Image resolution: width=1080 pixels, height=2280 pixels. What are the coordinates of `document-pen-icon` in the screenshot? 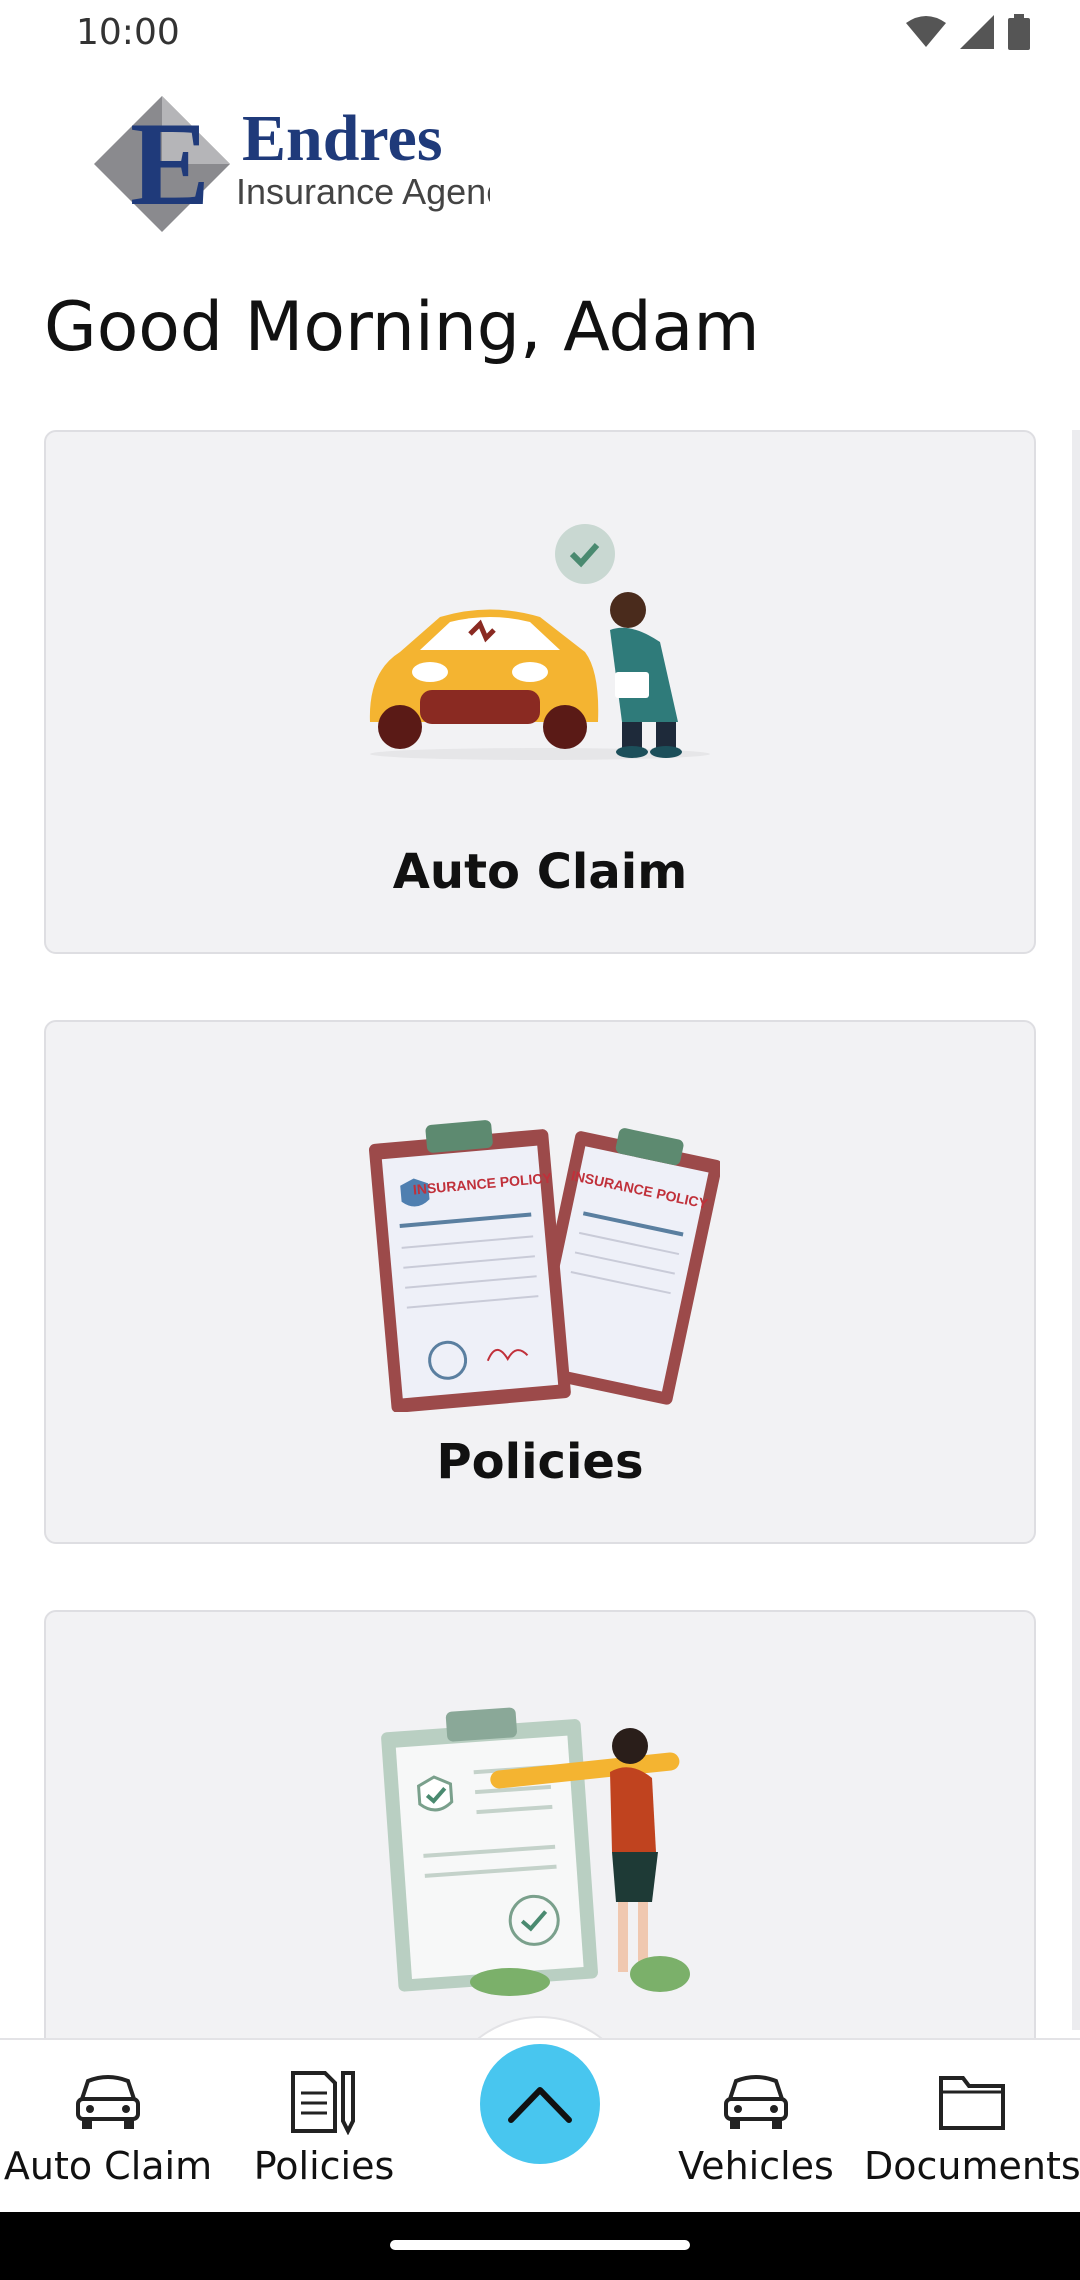 It's located at (324, 2102).